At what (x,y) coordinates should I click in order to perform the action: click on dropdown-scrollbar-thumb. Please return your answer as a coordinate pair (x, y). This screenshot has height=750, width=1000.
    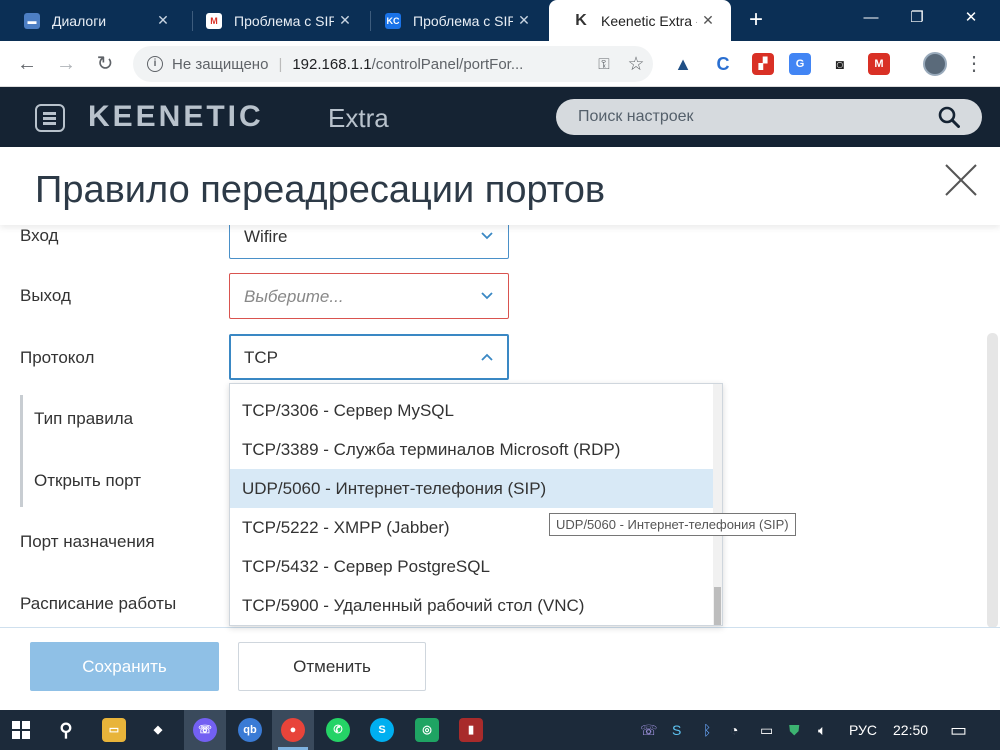
    Looking at the image, I should click on (717, 606).